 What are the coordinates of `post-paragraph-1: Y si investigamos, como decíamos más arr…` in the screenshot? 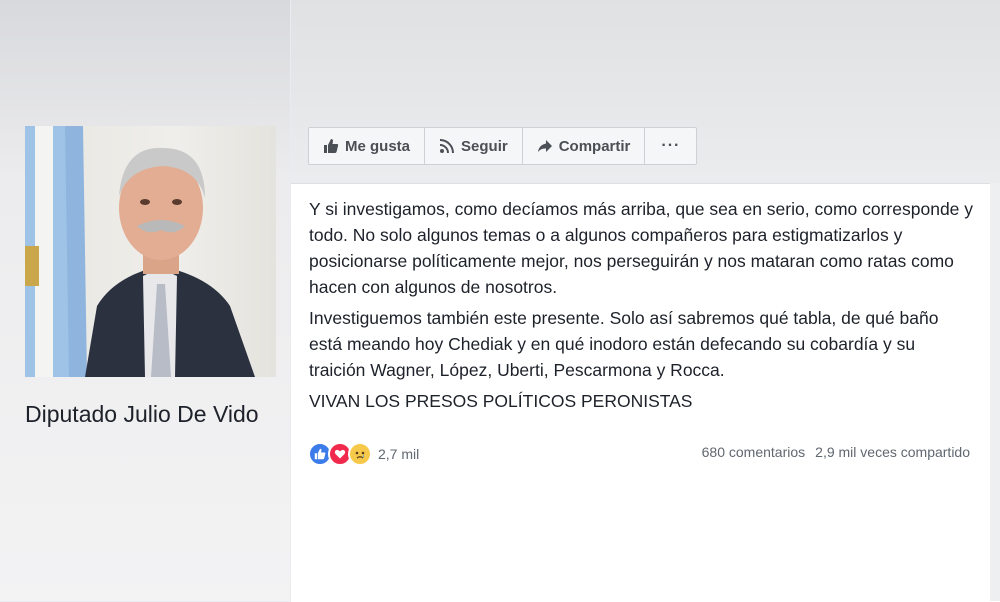 It's located at (641, 248).